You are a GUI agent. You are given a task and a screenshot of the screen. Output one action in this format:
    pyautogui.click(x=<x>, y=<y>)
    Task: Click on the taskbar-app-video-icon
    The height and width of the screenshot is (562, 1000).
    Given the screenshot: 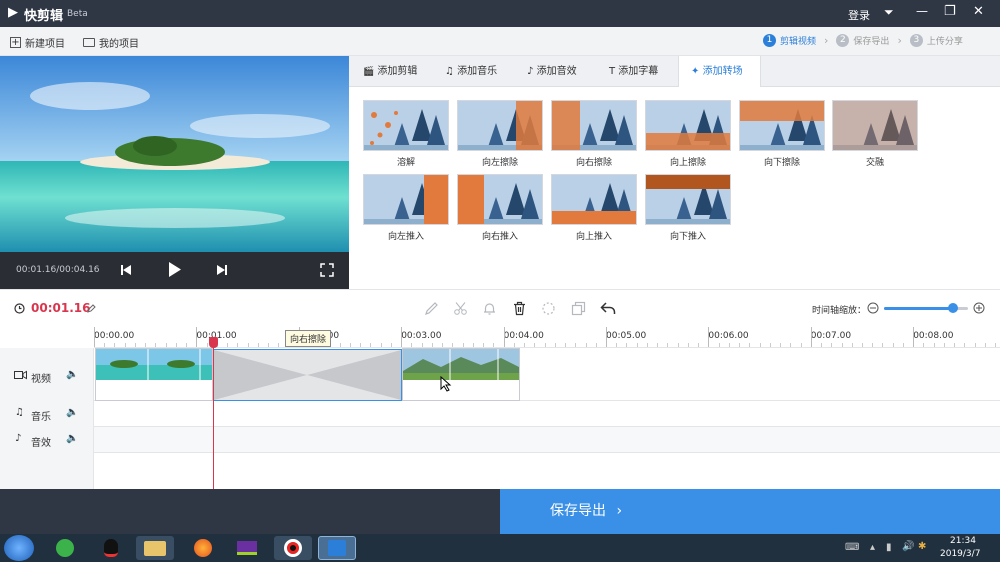 What is the action you would take?
    pyautogui.click(x=247, y=548)
    